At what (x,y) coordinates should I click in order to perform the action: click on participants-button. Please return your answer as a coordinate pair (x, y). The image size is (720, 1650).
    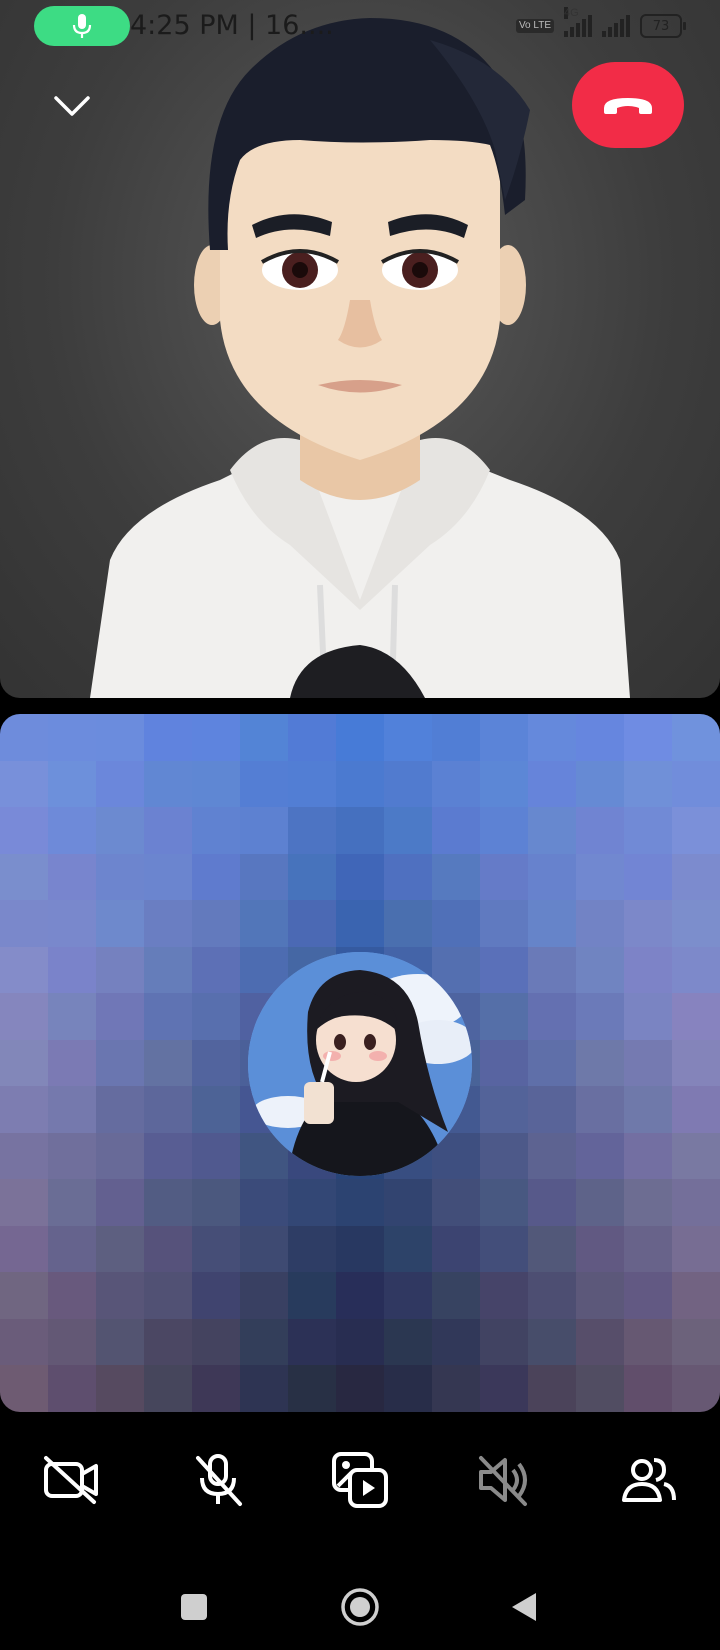
    Looking at the image, I should click on (648, 1480).